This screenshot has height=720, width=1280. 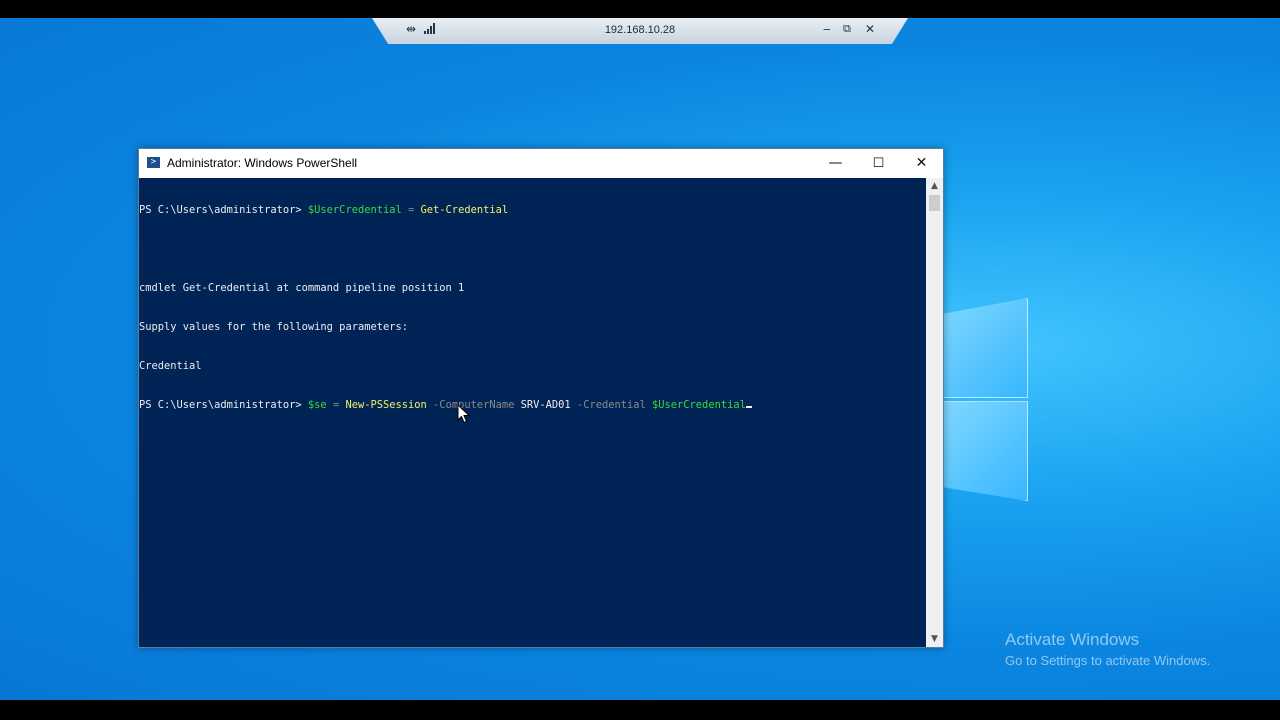 What do you see at coordinates (317, 405) in the screenshot?
I see `variable-token: $se` at bounding box center [317, 405].